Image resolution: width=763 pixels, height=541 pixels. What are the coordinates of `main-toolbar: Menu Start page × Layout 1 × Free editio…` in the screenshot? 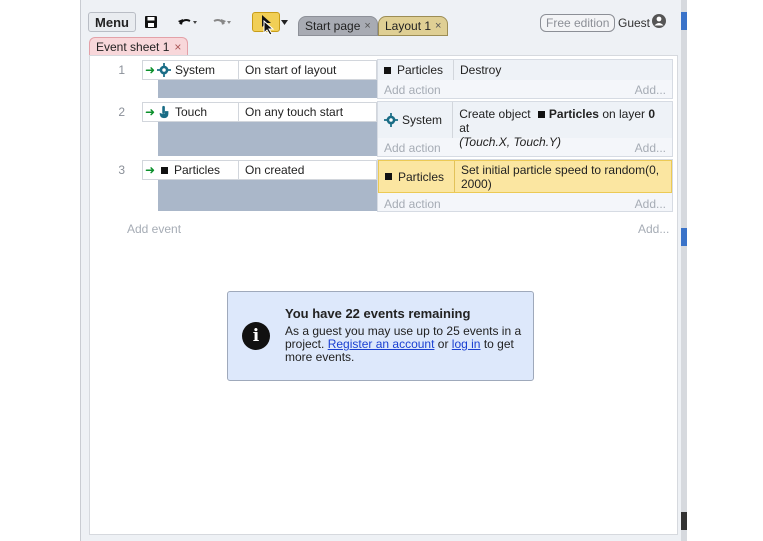 It's located at (383, 23).